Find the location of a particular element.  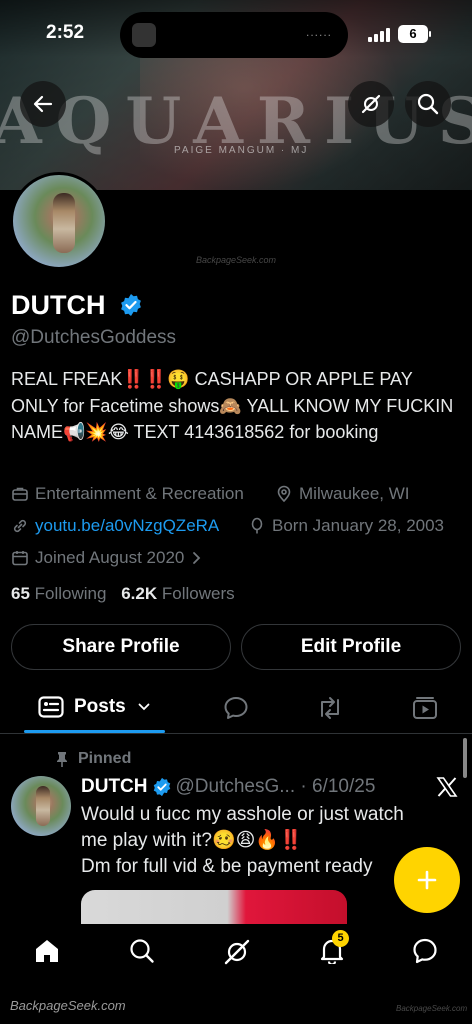

profile-avatar is located at coordinates (59, 221).